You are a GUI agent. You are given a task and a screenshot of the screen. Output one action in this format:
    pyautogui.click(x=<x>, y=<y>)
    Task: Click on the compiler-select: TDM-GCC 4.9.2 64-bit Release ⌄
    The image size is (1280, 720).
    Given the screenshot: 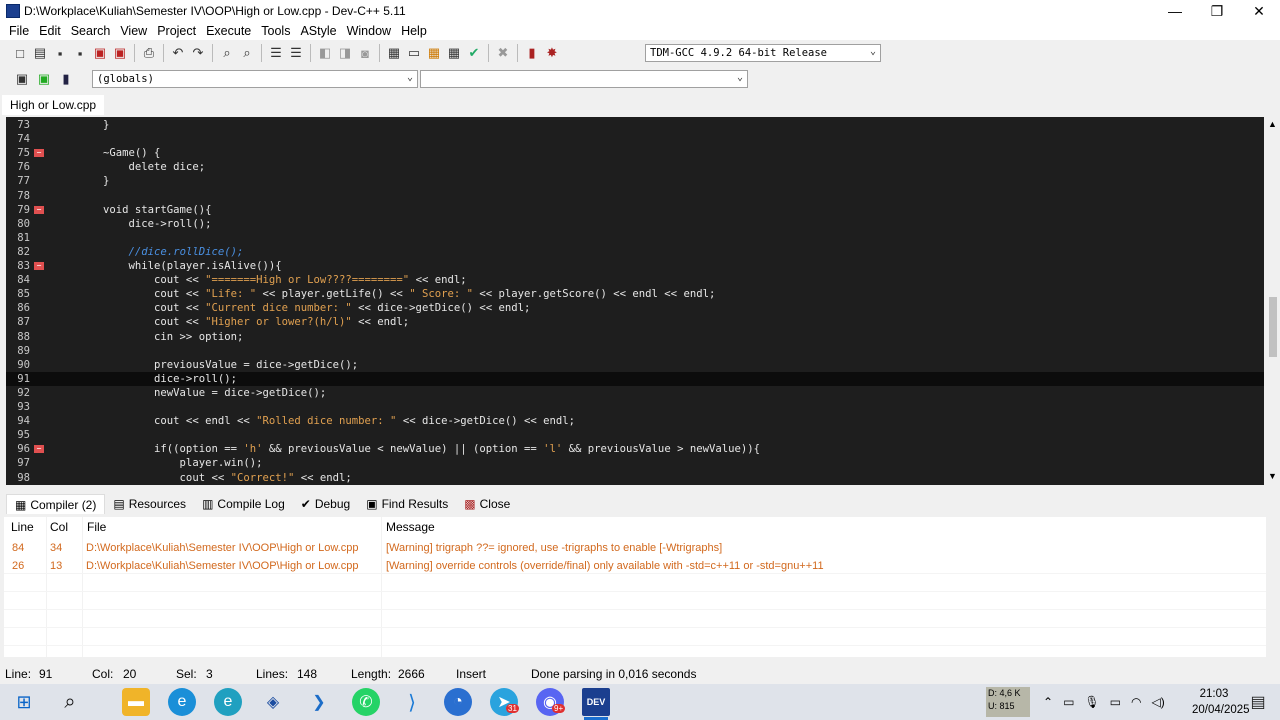 What is the action you would take?
    pyautogui.click(x=763, y=53)
    